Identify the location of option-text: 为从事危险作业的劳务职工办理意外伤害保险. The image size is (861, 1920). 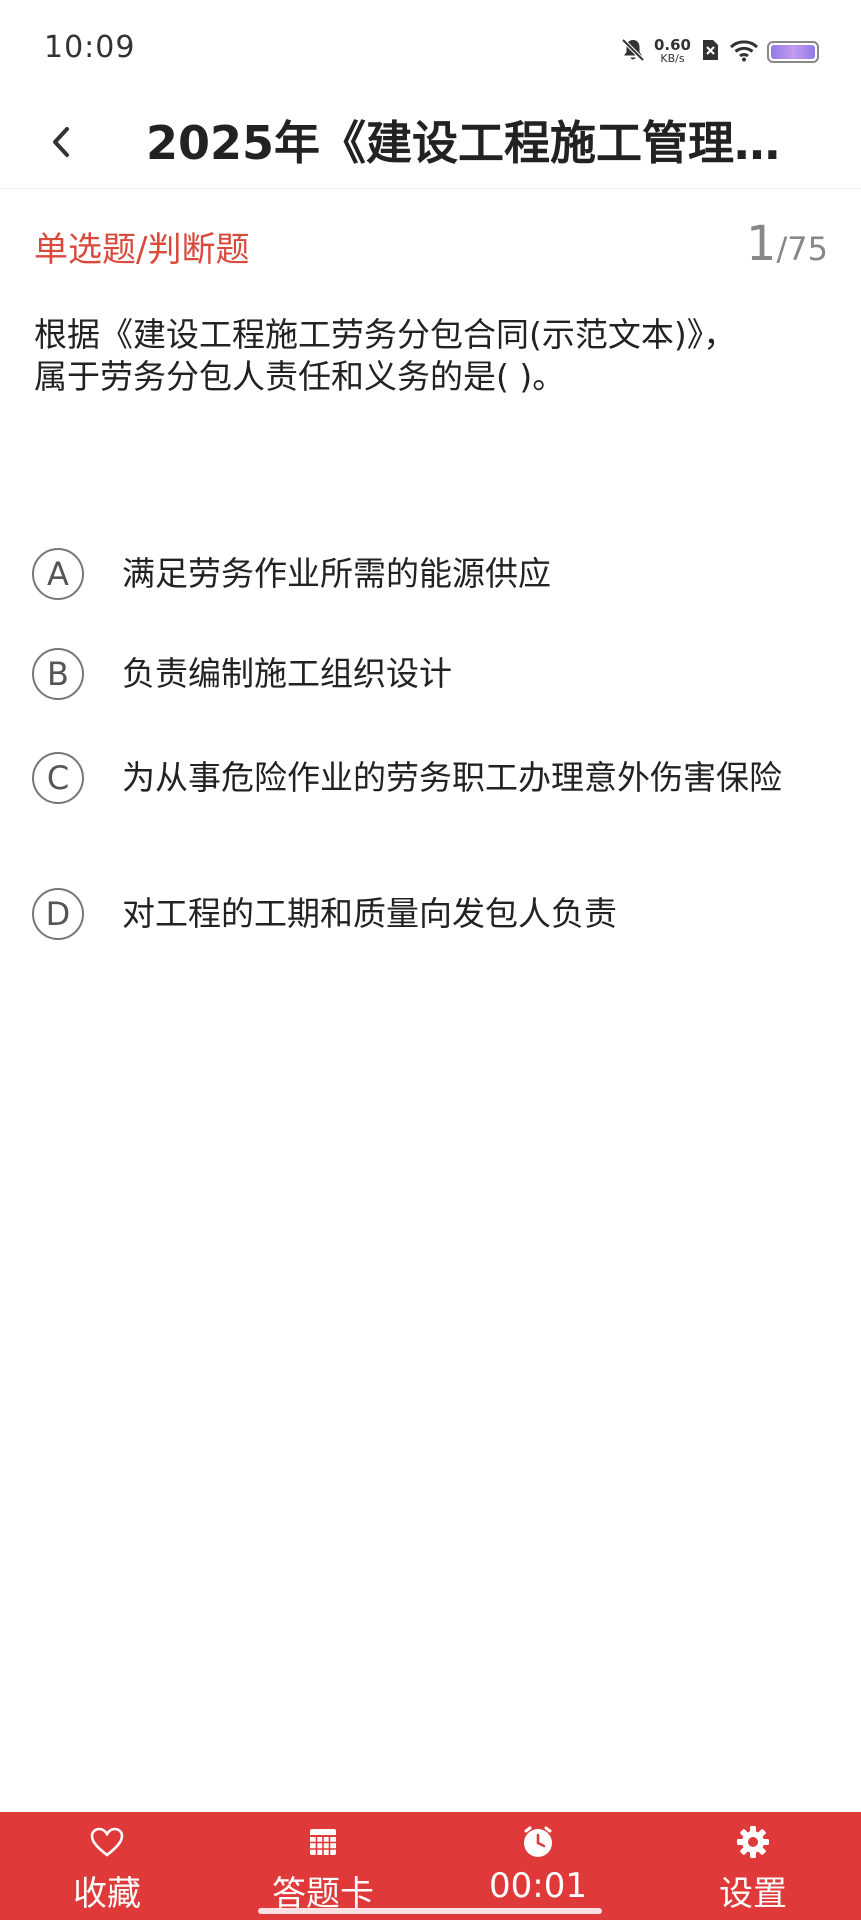
(452, 777).